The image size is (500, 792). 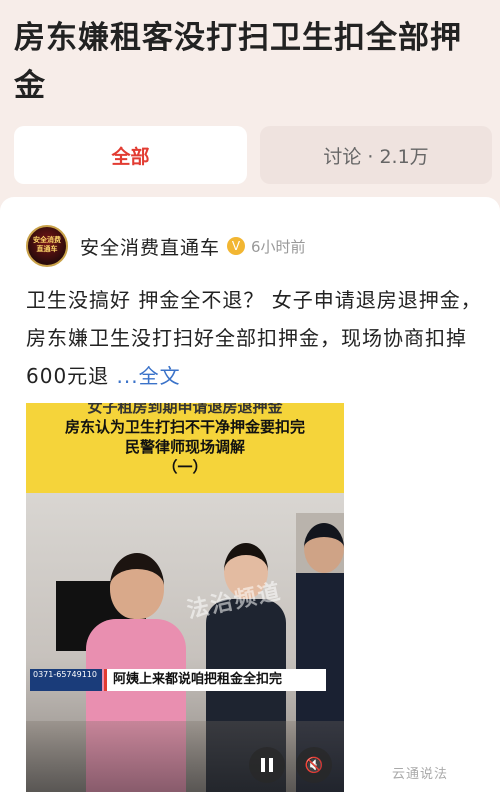 What do you see at coordinates (267, 765) in the screenshot?
I see `pause-button` at bounding box center [267, 765].